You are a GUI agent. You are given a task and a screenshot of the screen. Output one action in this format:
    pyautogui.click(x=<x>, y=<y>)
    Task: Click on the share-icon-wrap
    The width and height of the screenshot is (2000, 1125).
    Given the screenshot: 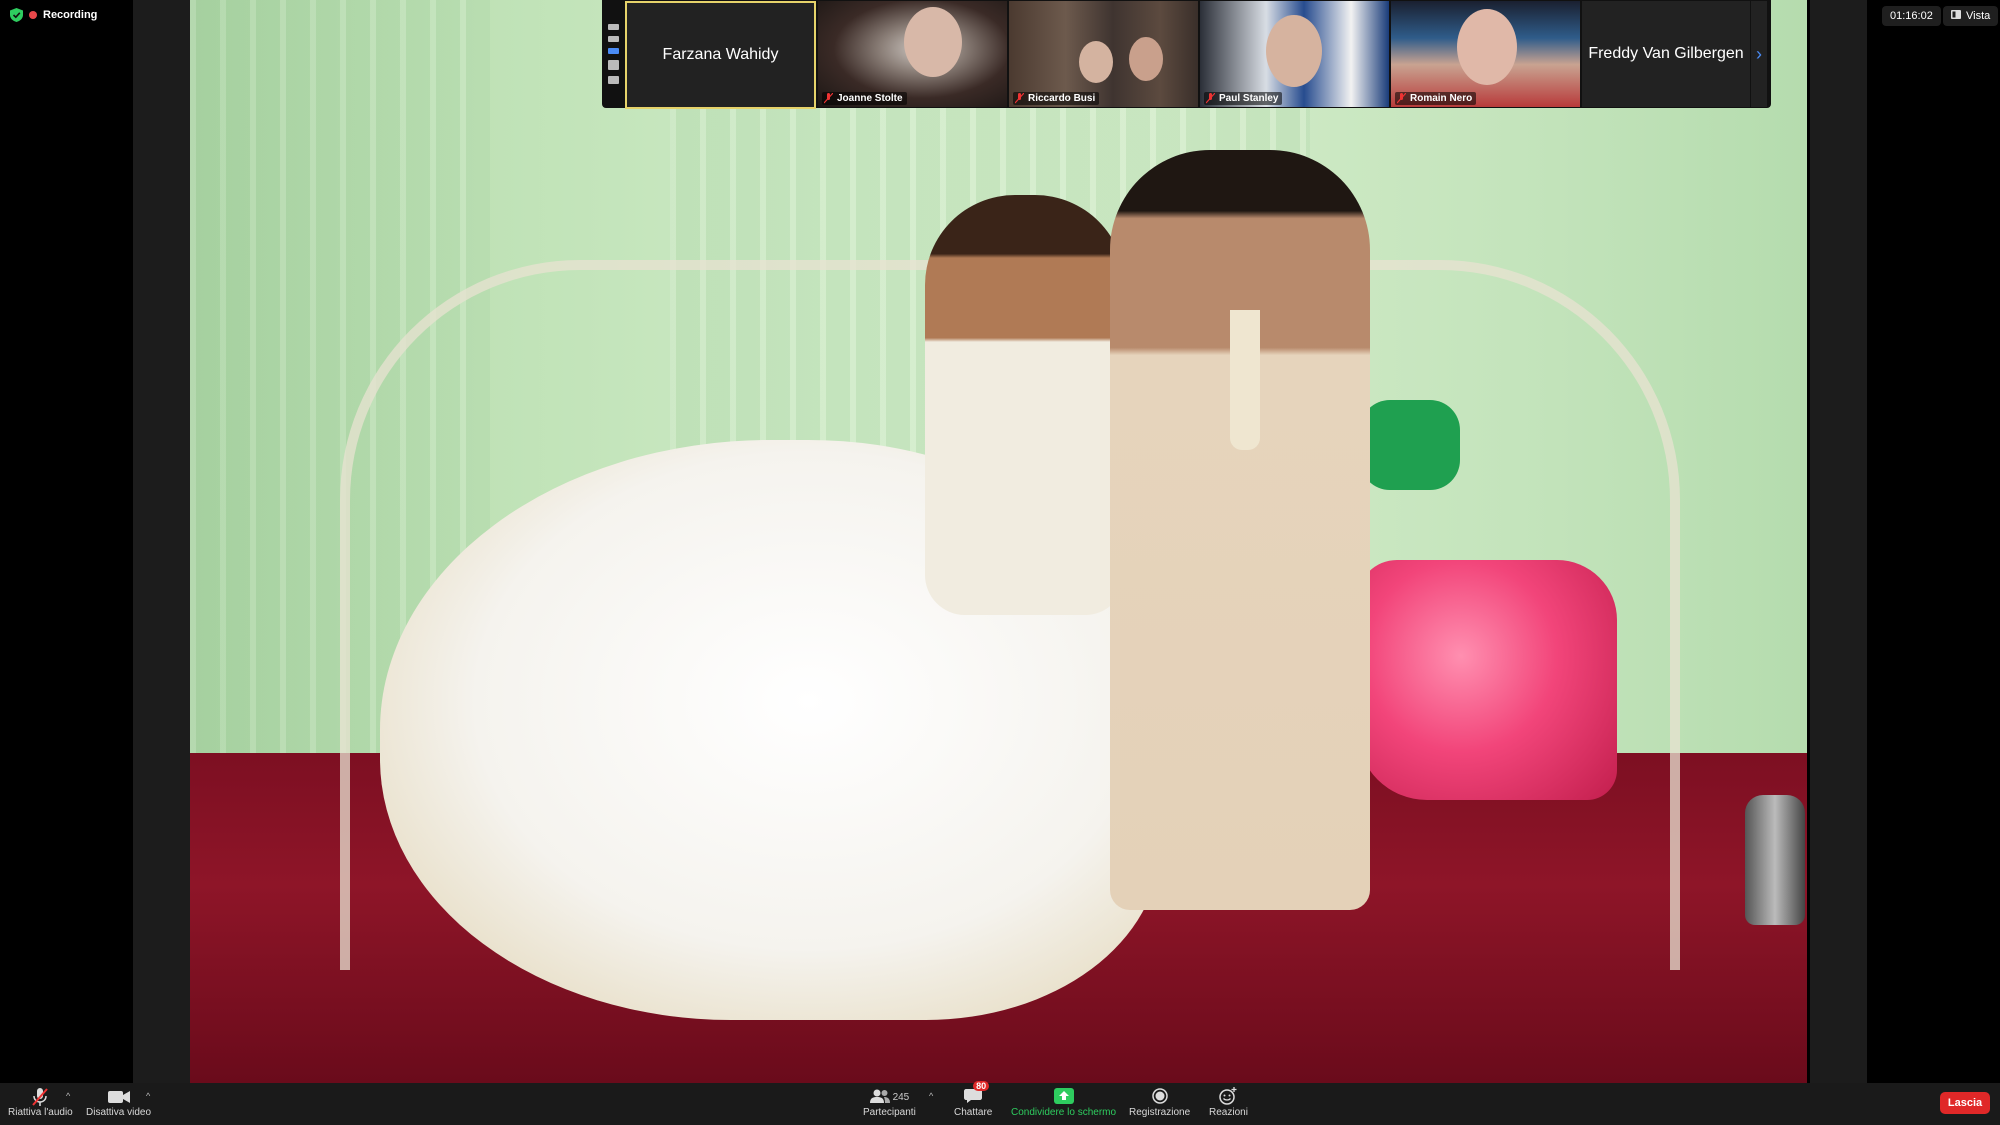 What is the action you would take?
    pyautogui.click(x=1063, y=1097)
    